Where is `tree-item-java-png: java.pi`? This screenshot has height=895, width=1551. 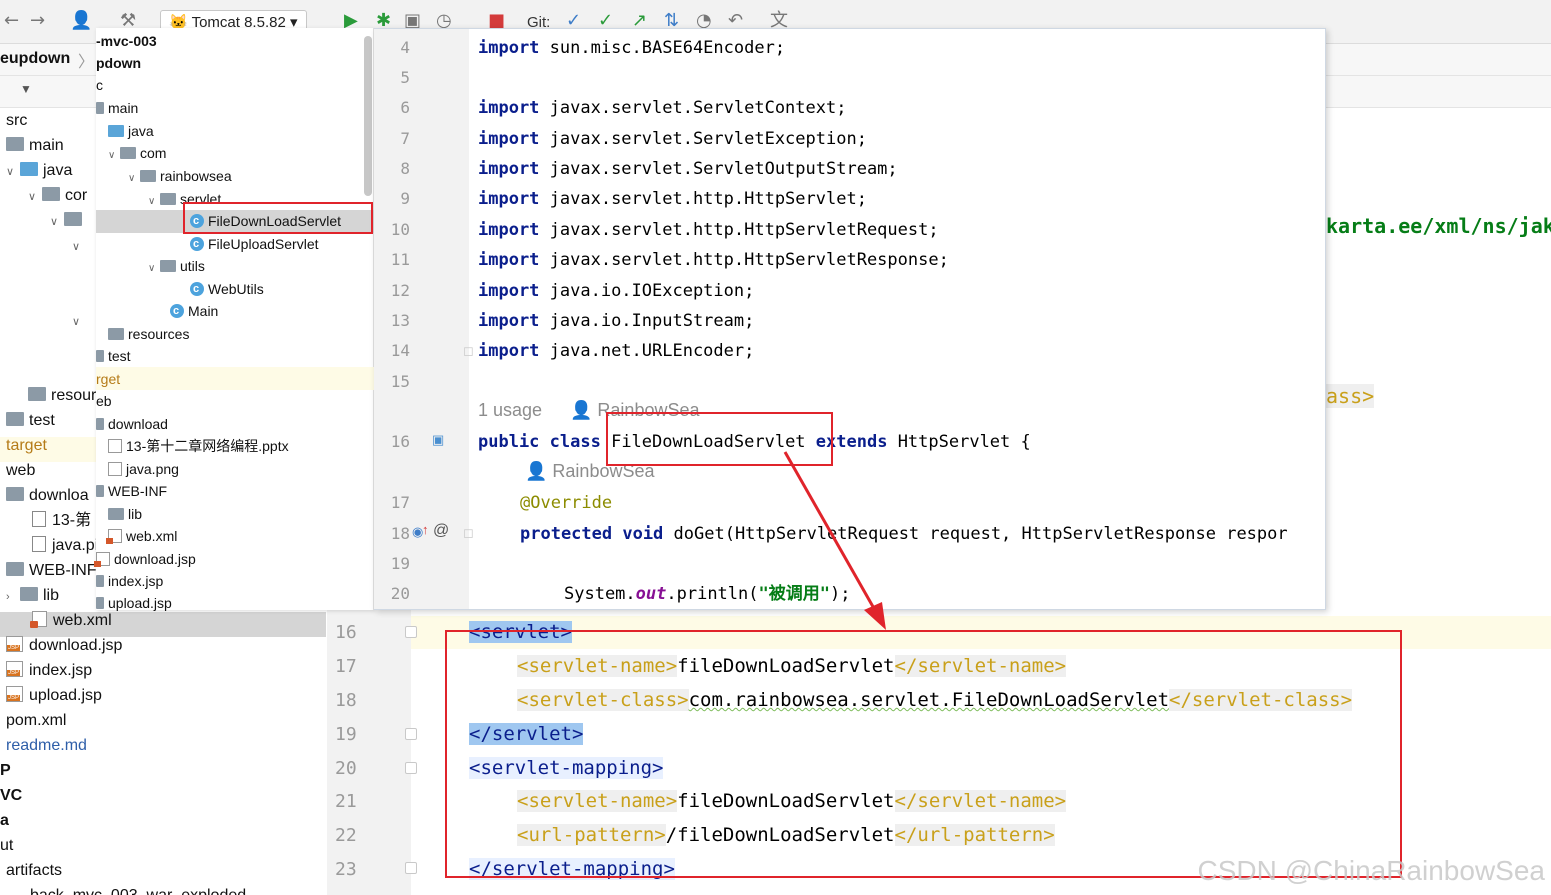 tree-item-java-png: java.pi is located at coordinates (65, 545).